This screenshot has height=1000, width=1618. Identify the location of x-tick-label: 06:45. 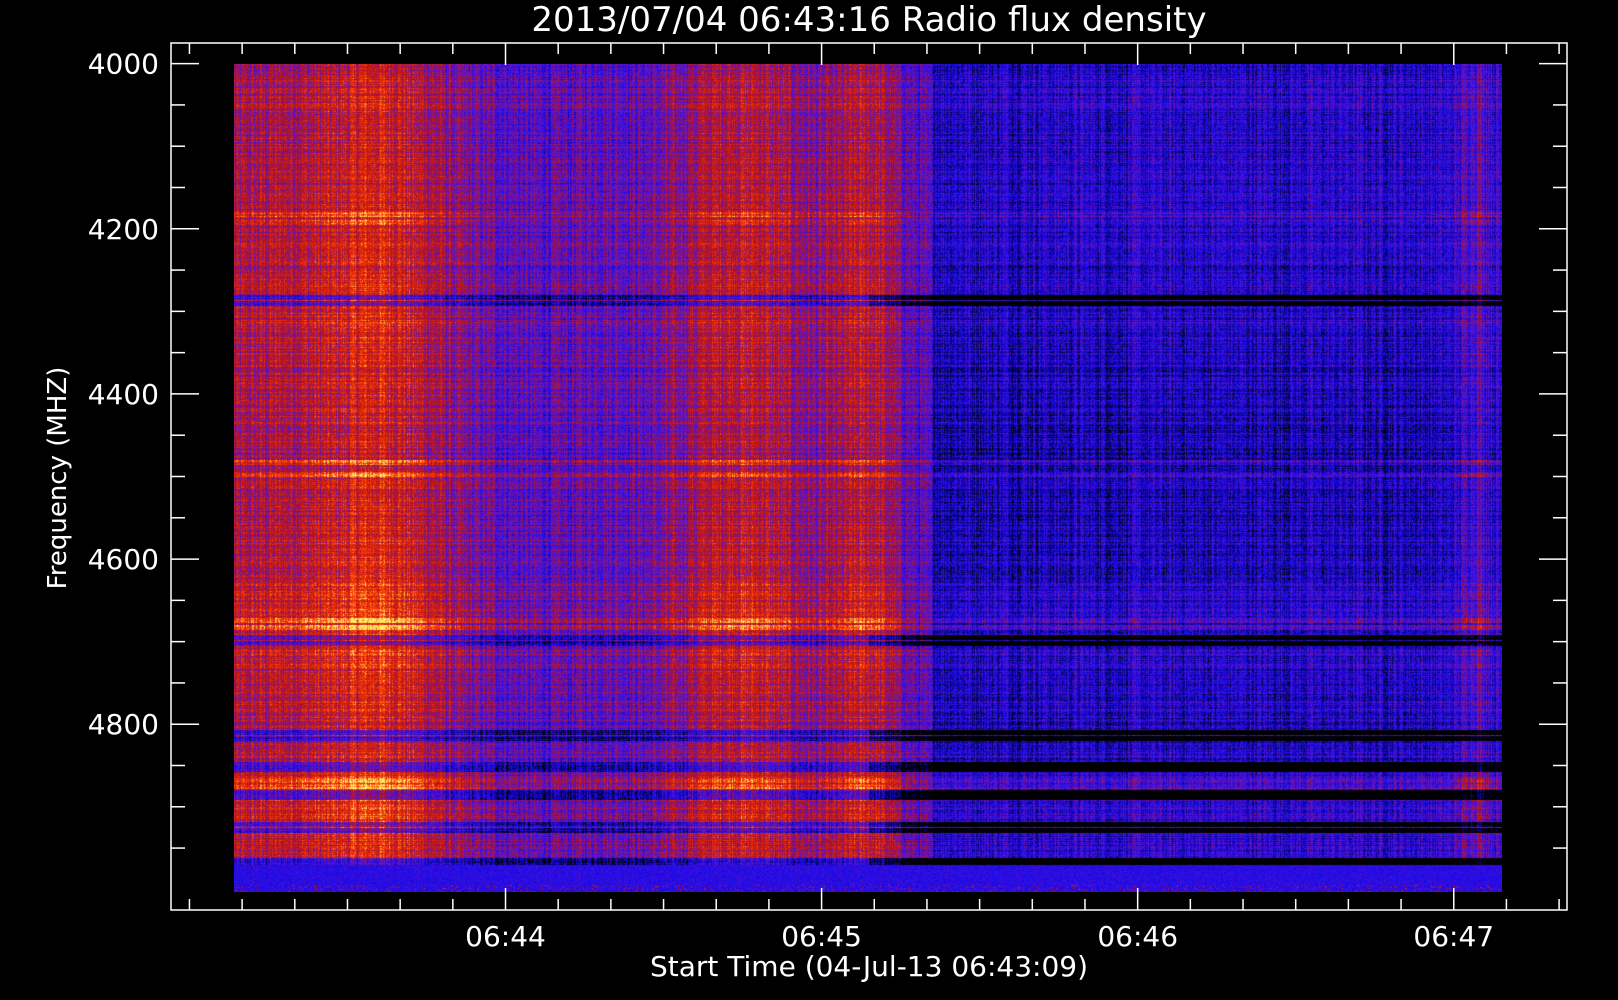
(821, 936).